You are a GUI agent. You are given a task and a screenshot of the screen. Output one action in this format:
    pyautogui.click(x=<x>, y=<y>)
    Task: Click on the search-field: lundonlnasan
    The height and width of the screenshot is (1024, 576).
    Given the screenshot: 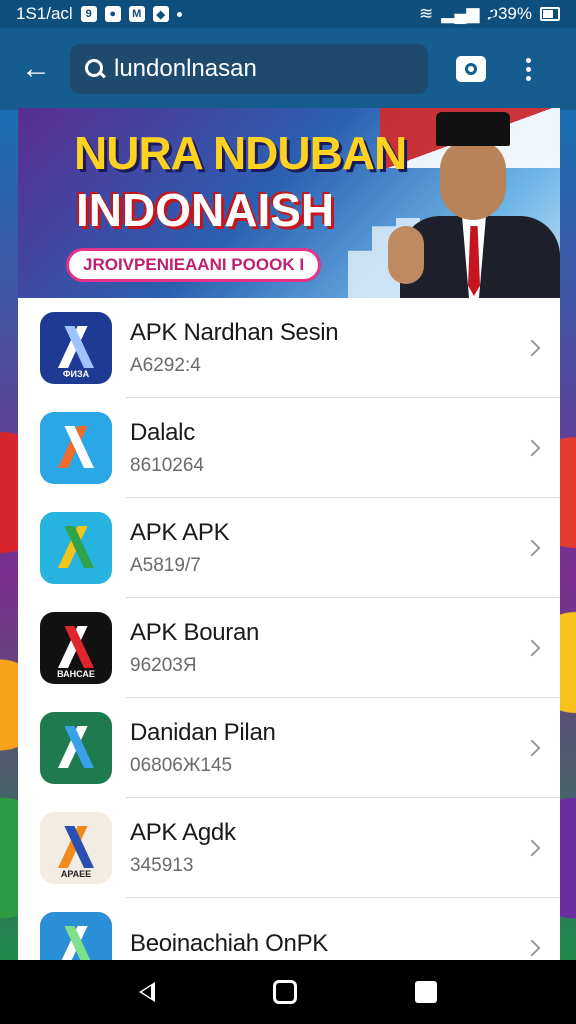 What is the action you would take?
    pyautogui.click(x=249, y=69)
    